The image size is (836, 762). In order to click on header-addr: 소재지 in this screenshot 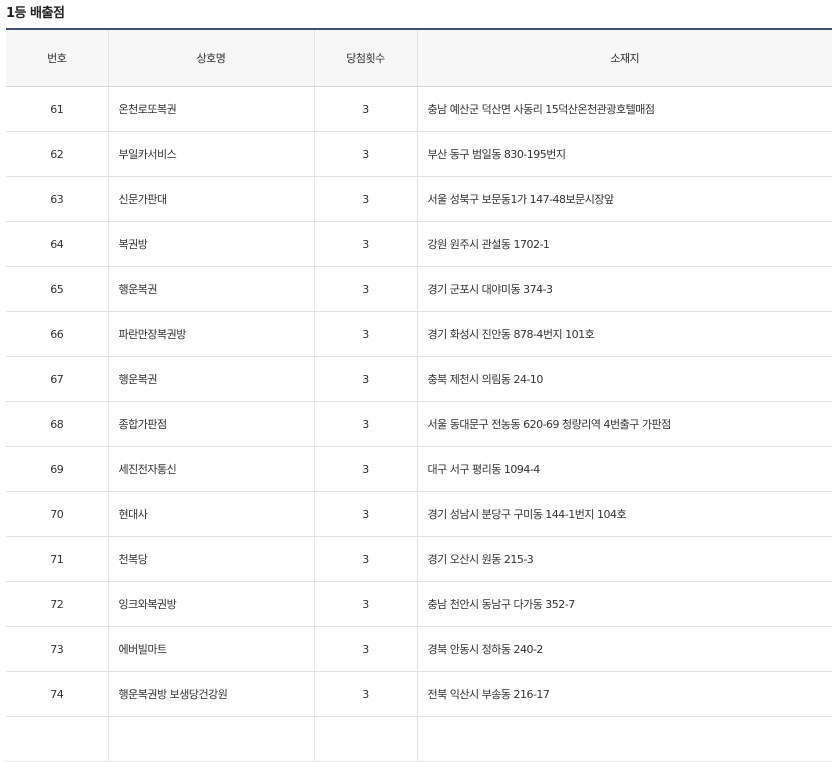, I will do `click(624, 58)`.